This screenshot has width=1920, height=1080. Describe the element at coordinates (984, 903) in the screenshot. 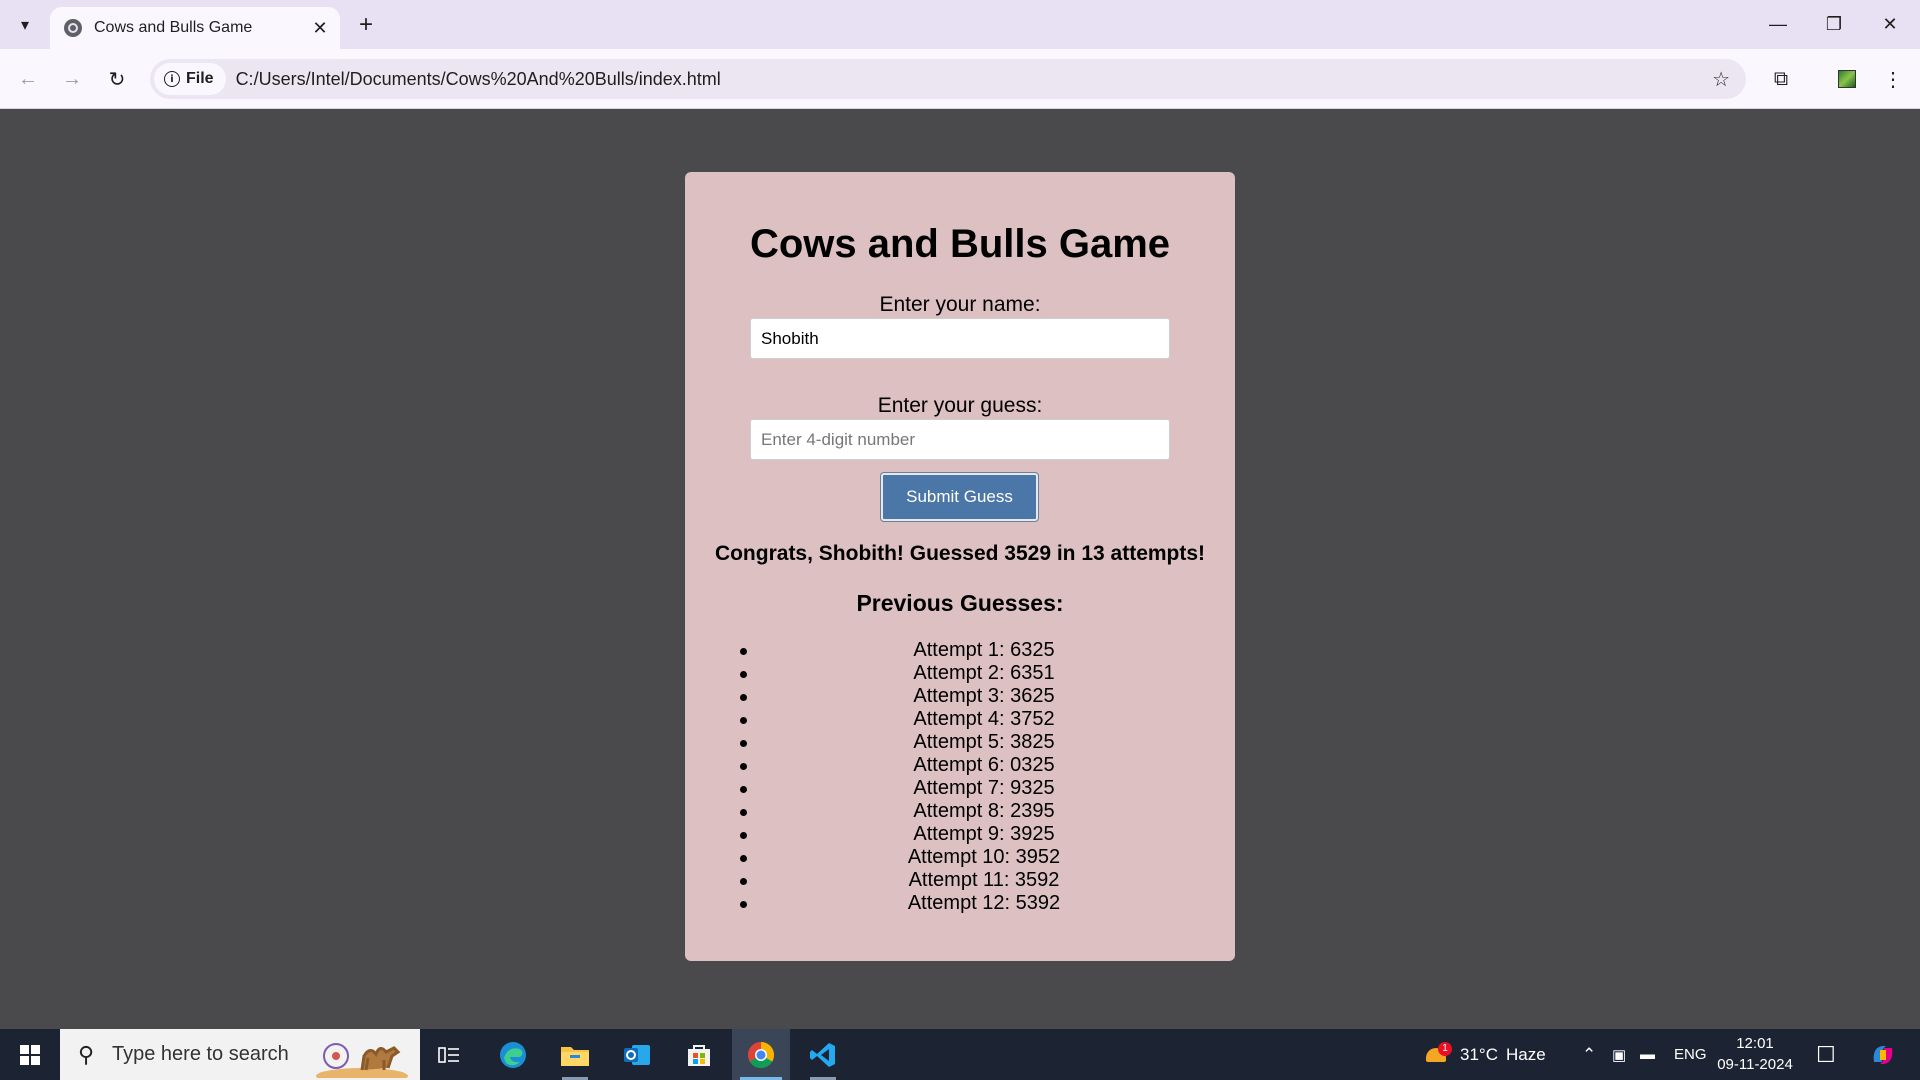

I see `guess-text: Attempt 12: 5392` at that location.